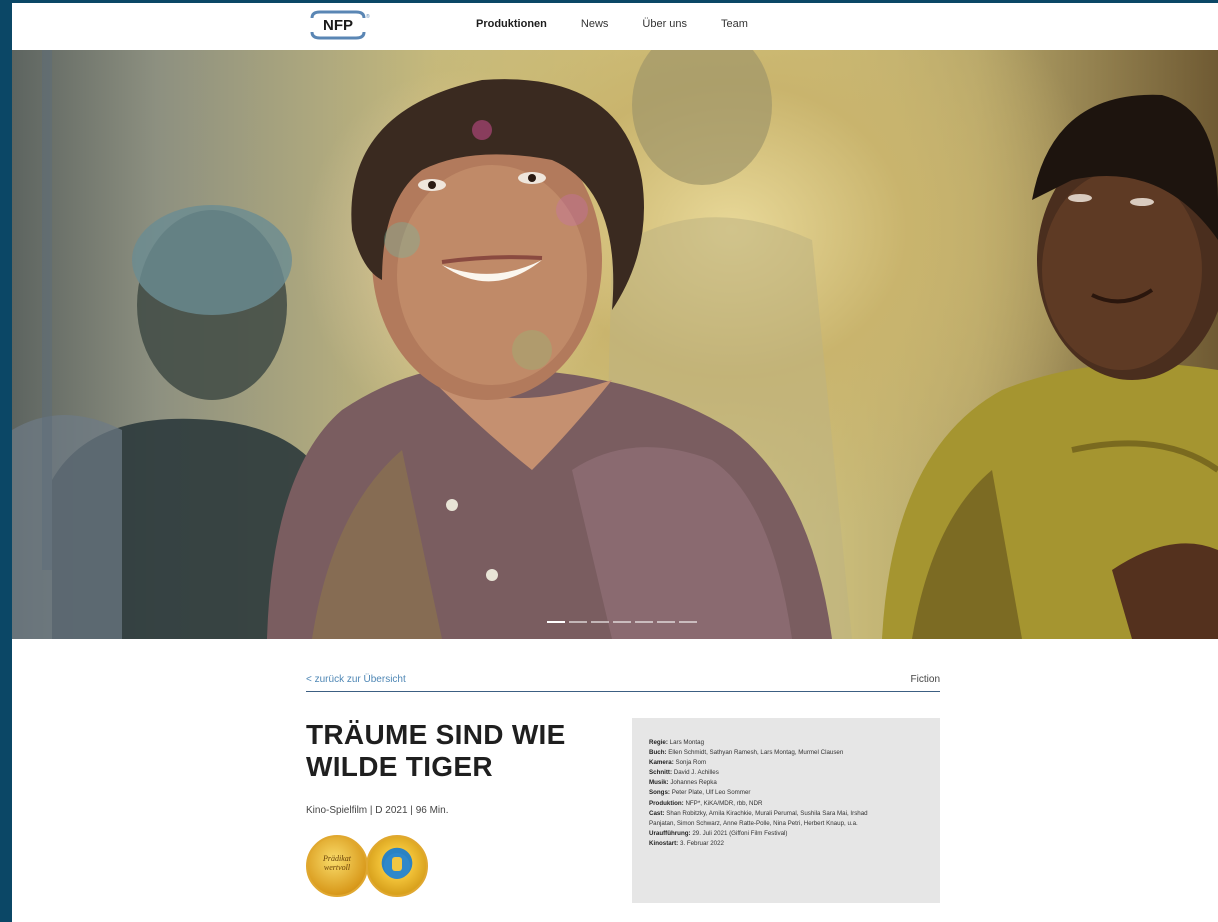 This screenshot has height=922, width=1218. What do you see at coordinates (686, 742) in the screenshot?
I see `credit-value: Lars Montag` at bounding box center [686, 742].